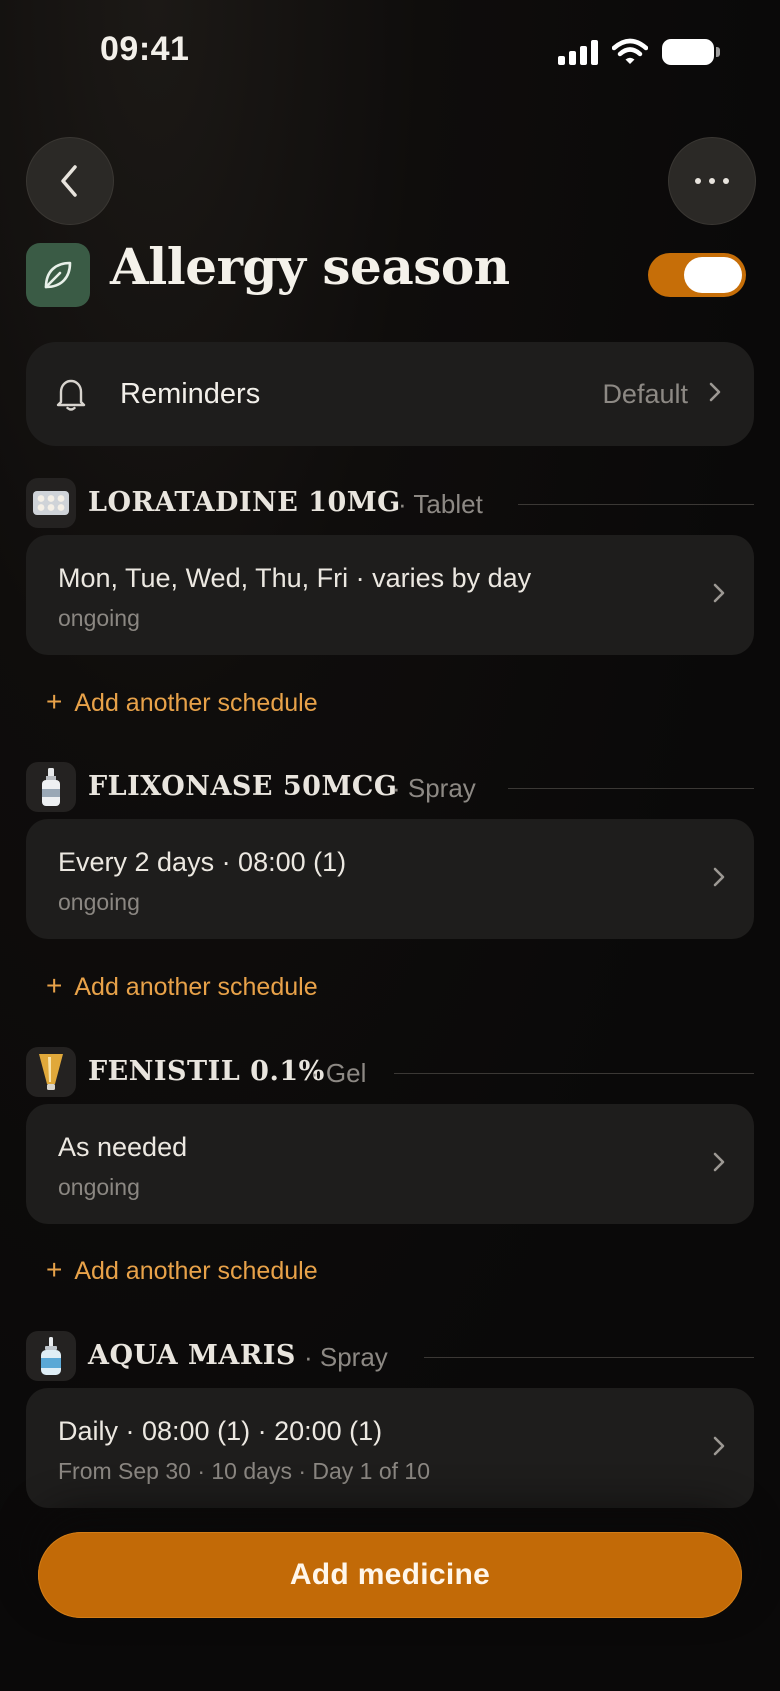  What do you see at coordinates (630, 51) in the screenshot?
I see `wifi-icon` at bounding box center [630, 51].